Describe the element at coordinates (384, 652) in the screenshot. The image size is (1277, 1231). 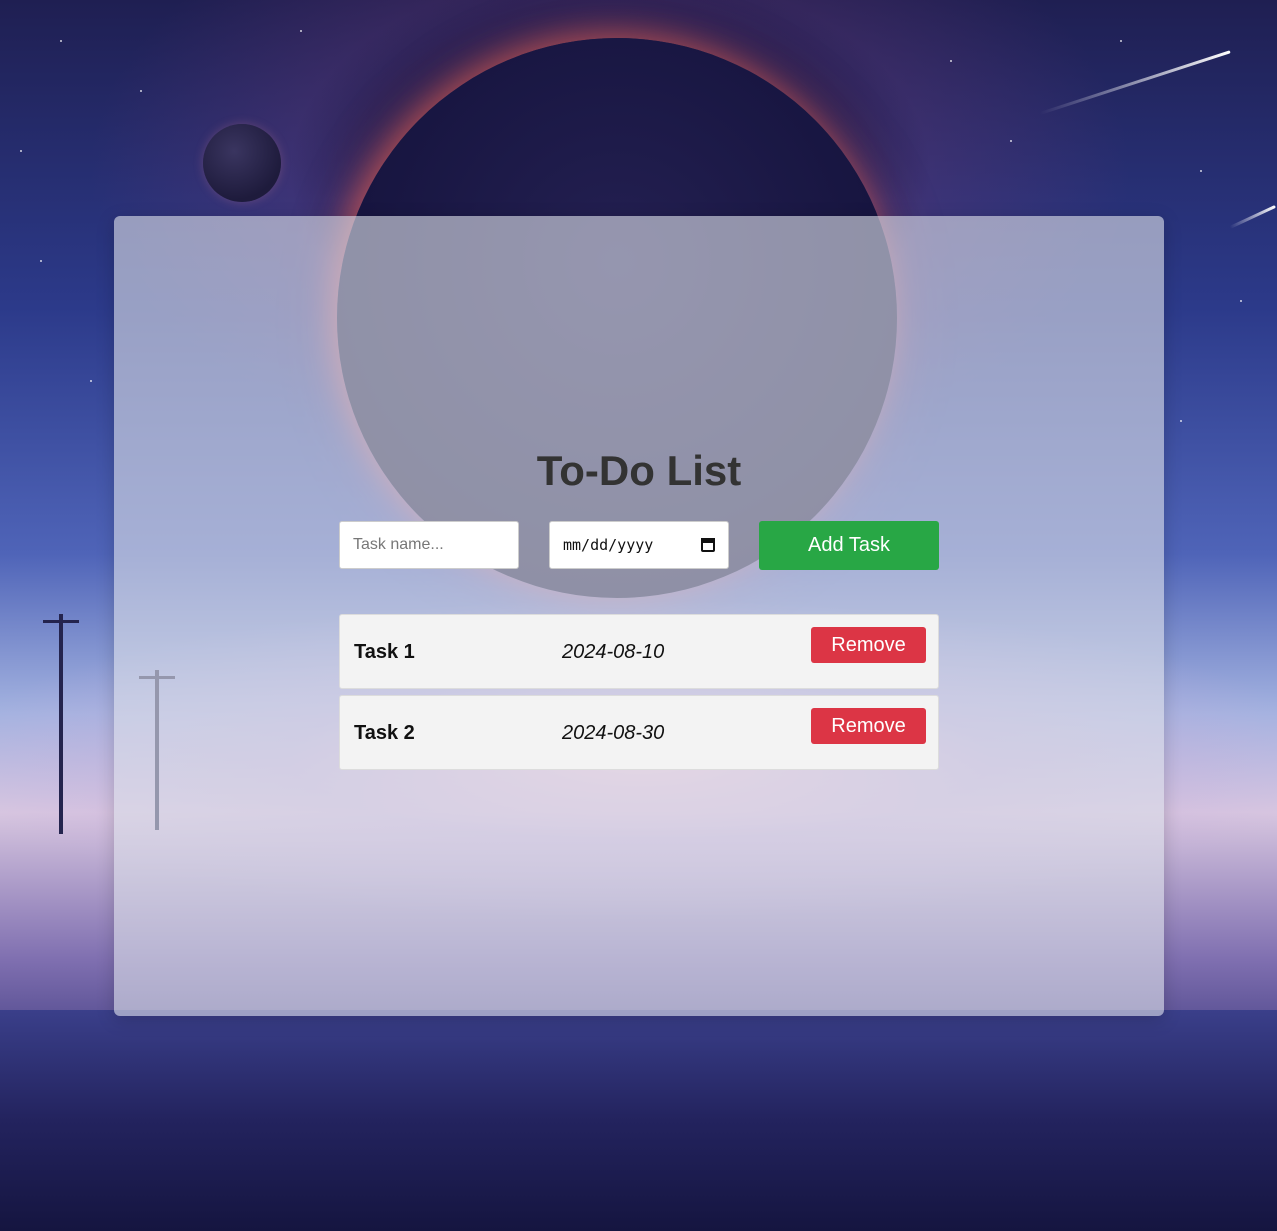
I see `task-name: Task 1` at that location.